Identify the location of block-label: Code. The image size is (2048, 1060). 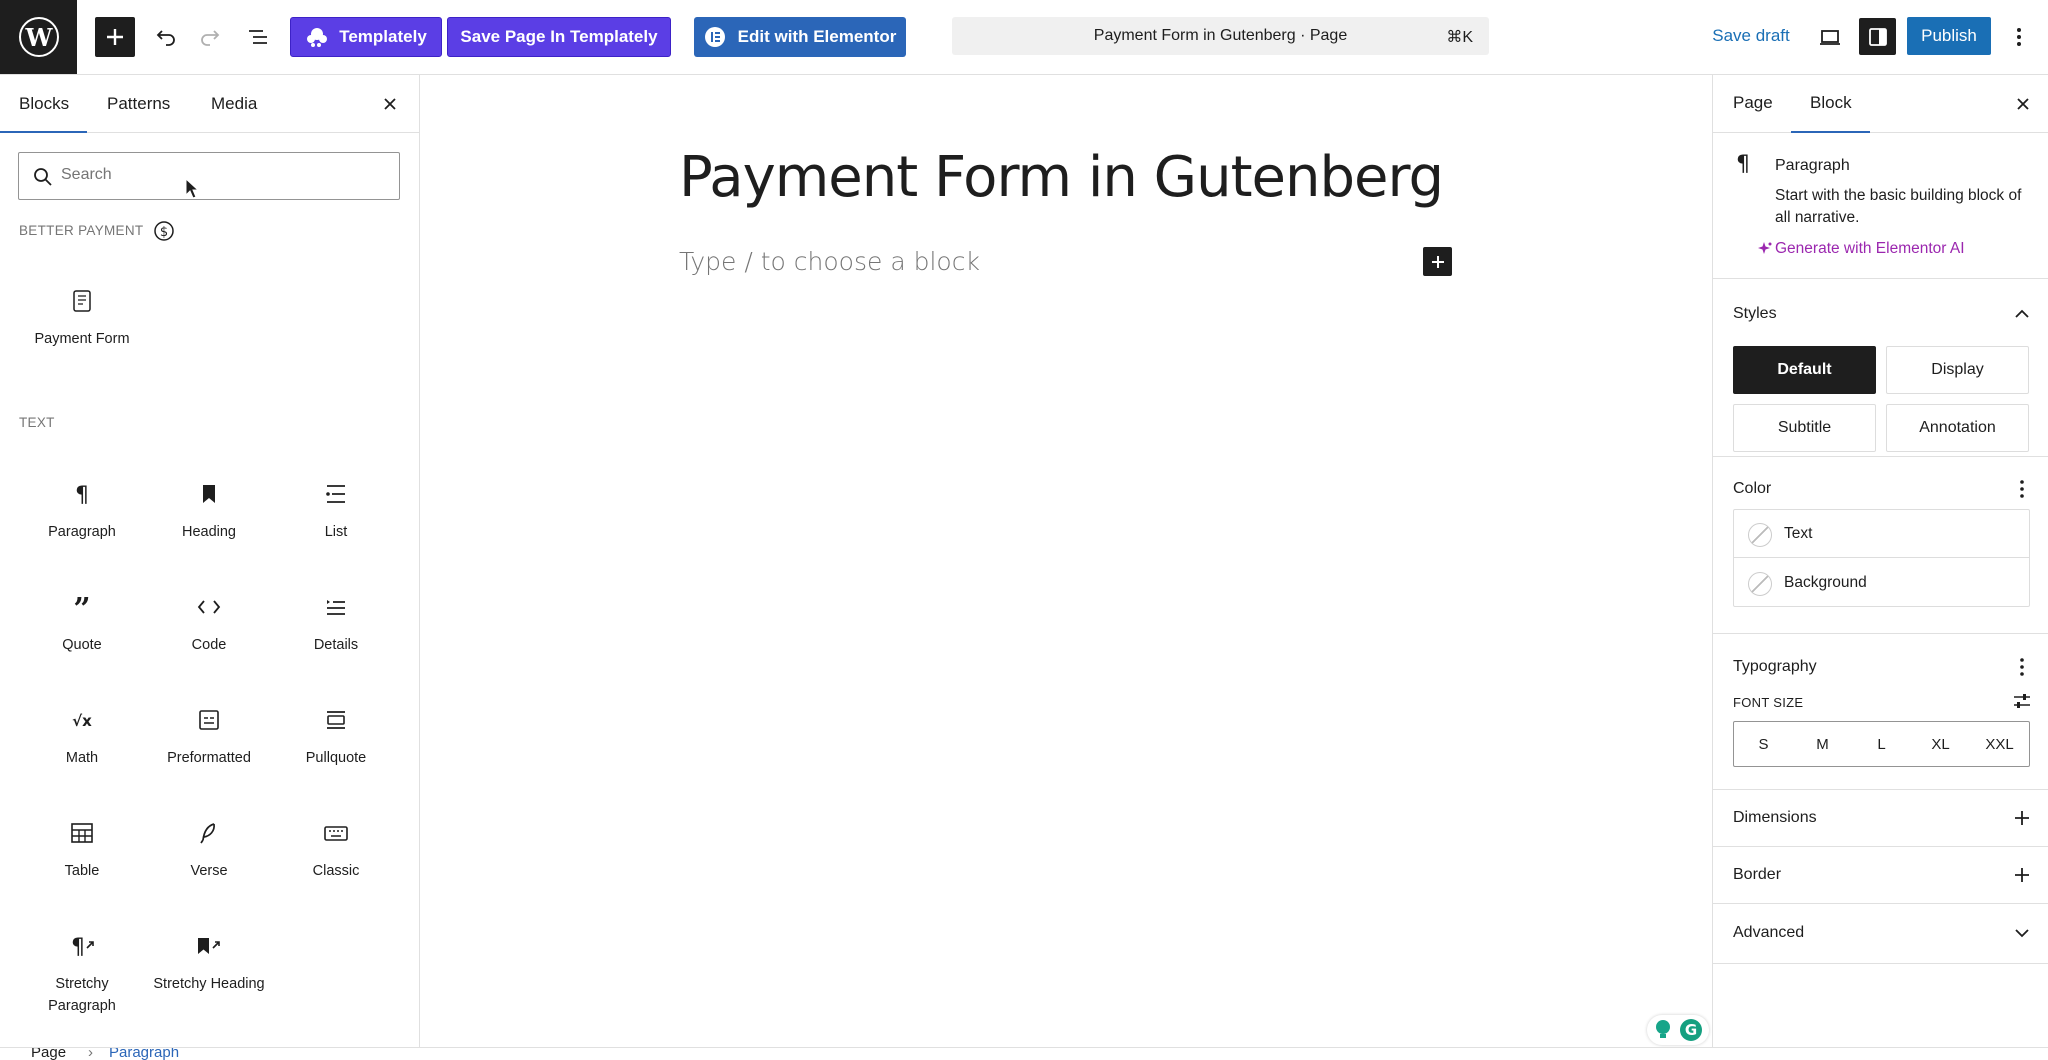
(209, 645).